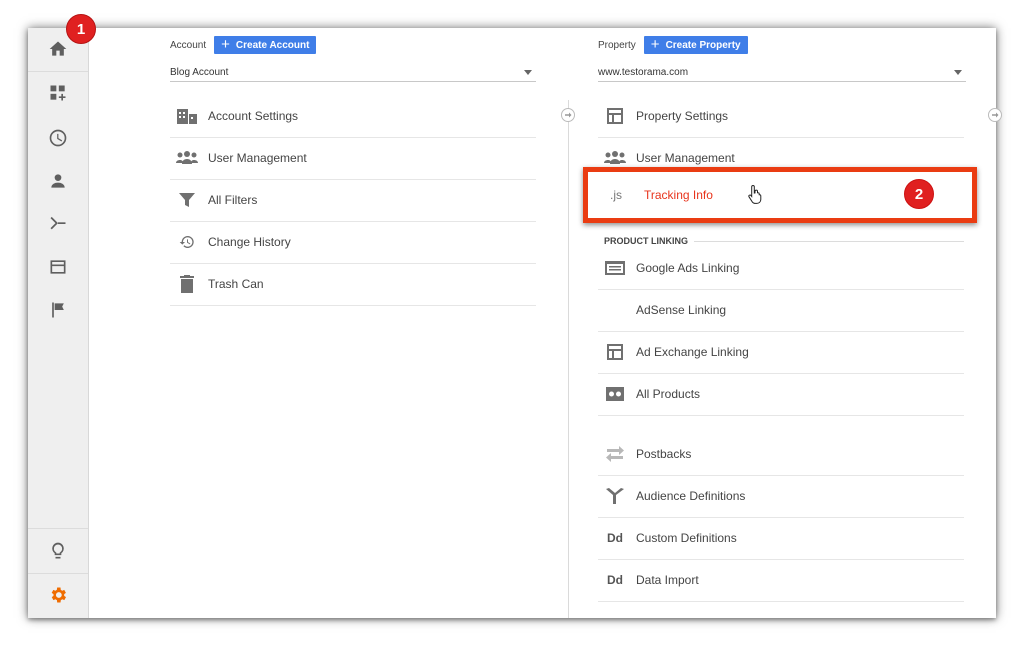  Describe the element at coordinates (353, 73) in the screenshot. I see `account-select: Blog Account` at that location.